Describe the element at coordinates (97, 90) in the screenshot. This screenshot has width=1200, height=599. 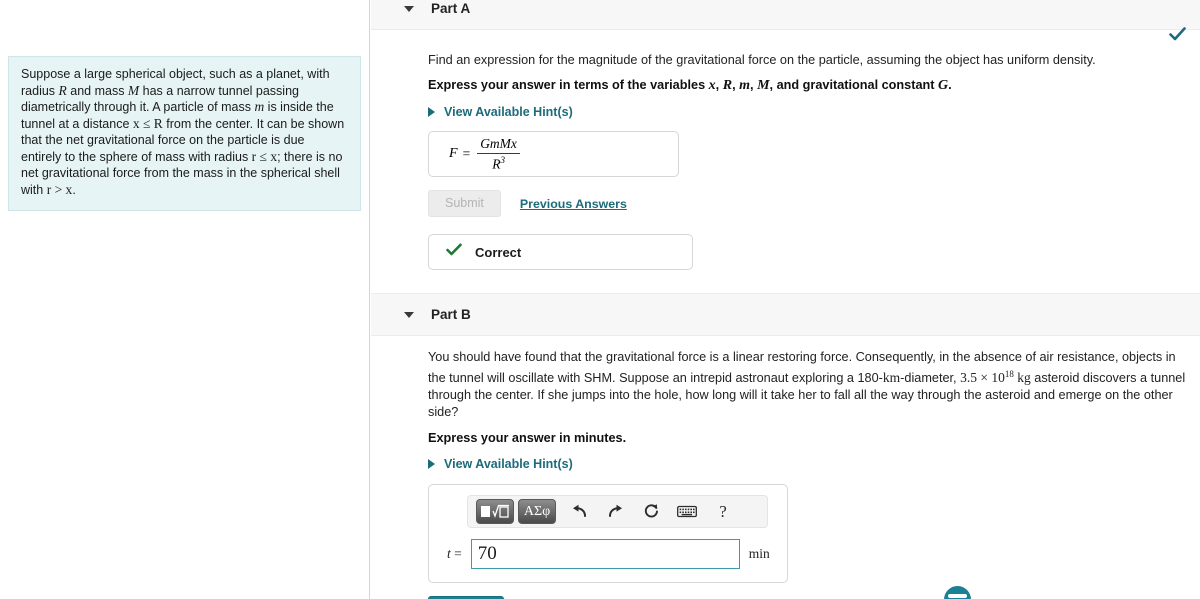
I see `statement-text-2: and mass` at that location.